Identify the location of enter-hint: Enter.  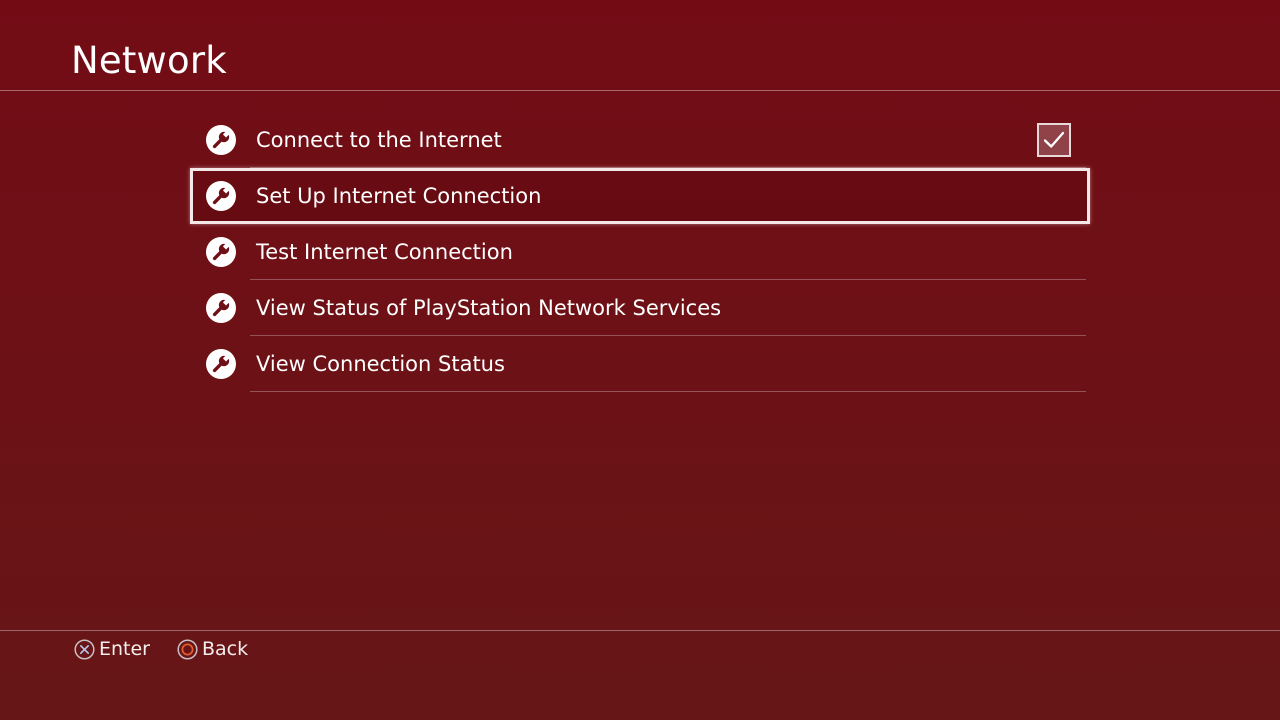
(112, 649).